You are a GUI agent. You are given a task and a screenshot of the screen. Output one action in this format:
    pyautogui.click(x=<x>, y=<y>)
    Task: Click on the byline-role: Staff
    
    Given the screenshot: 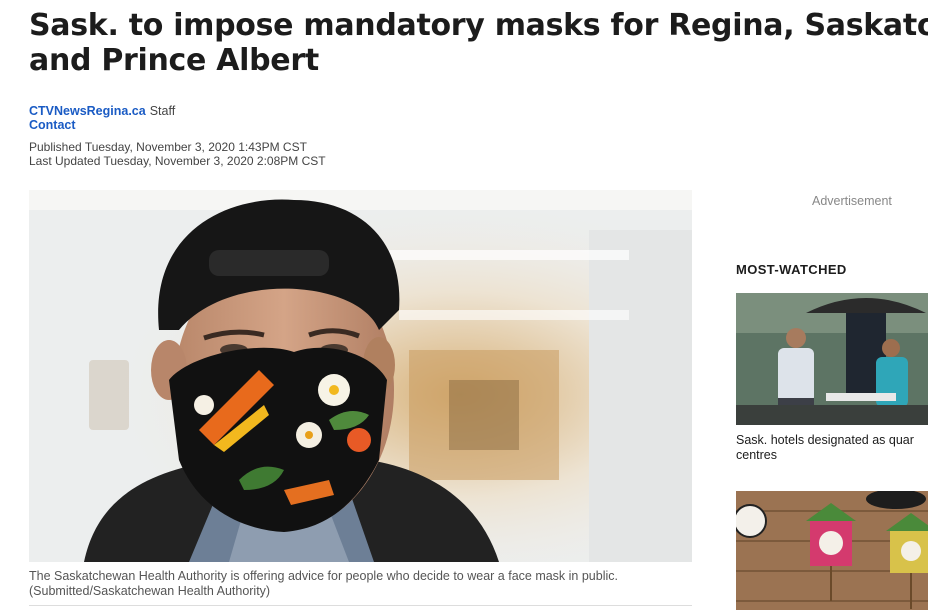 What is the action you would take?
    pyautogui.click(x=162, y=111)
    